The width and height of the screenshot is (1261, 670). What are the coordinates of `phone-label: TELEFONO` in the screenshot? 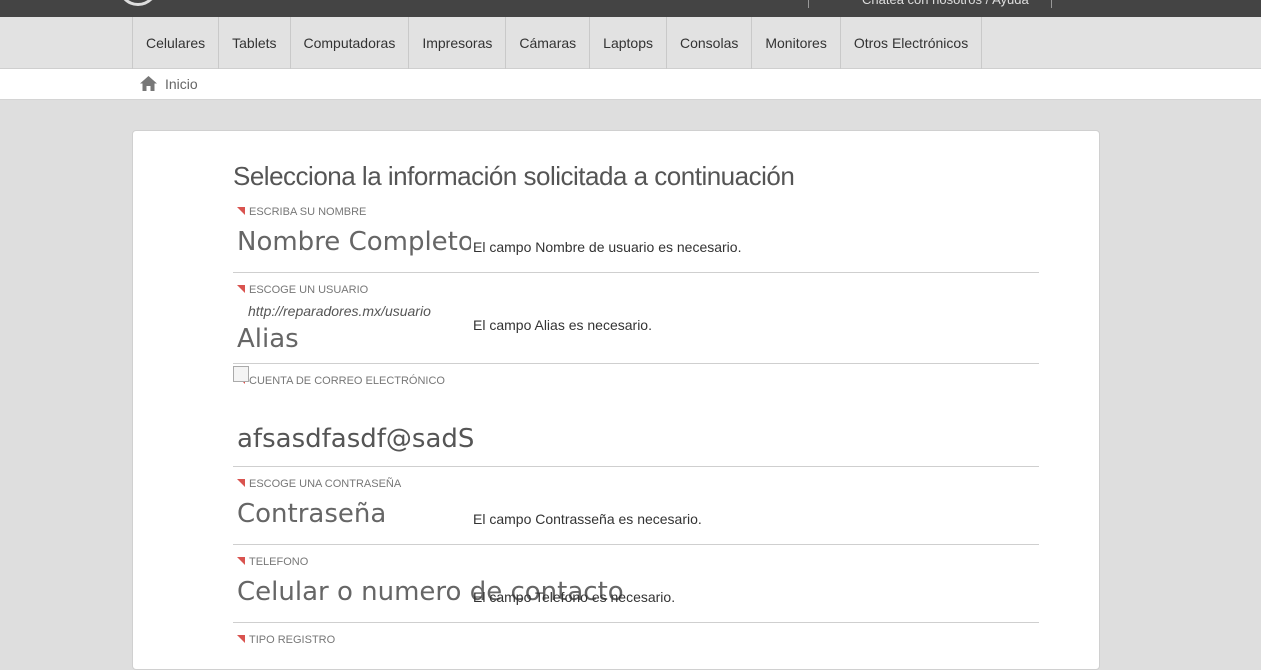 It's located at (279, 562).